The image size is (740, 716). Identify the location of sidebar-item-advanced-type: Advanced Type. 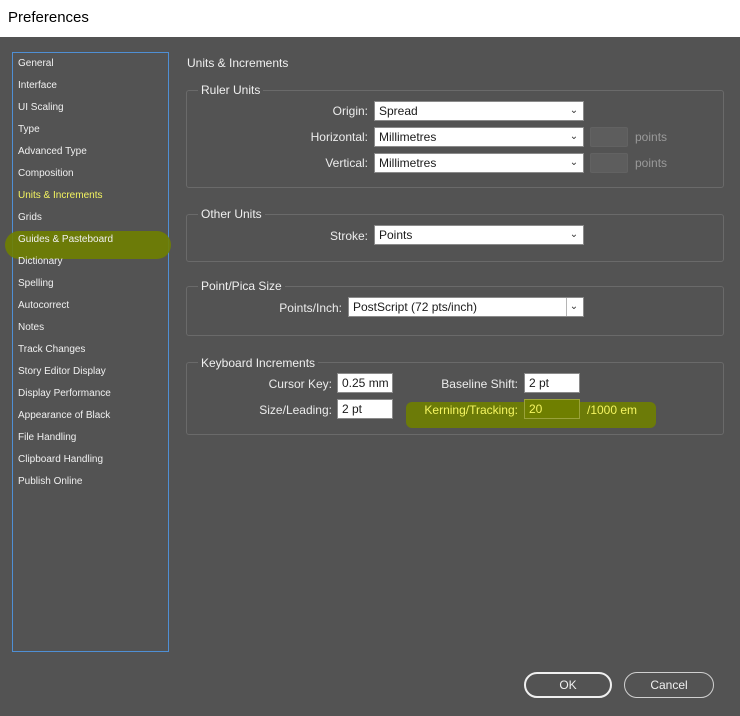
(52, 152).